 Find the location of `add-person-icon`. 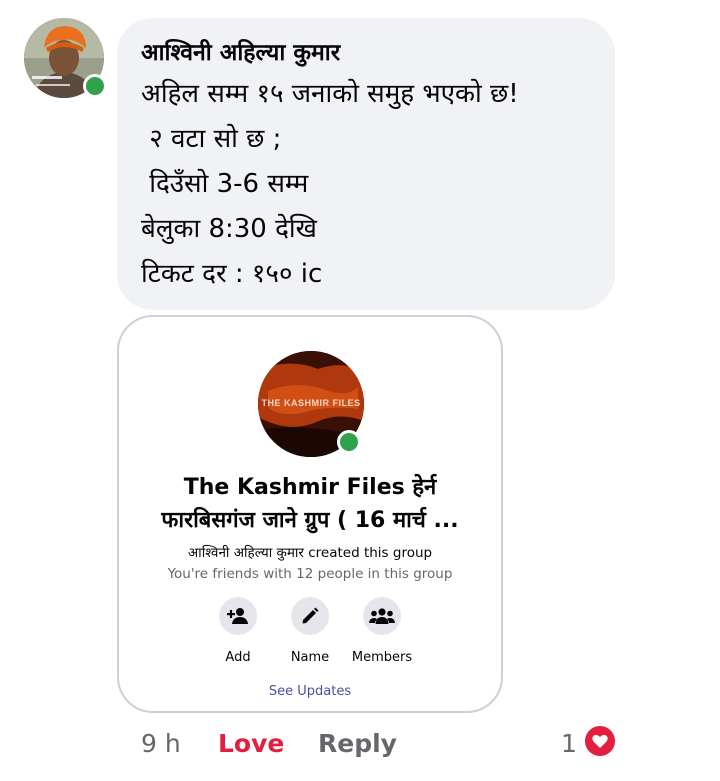

add-person-icon is located at coordinates (238, 616).